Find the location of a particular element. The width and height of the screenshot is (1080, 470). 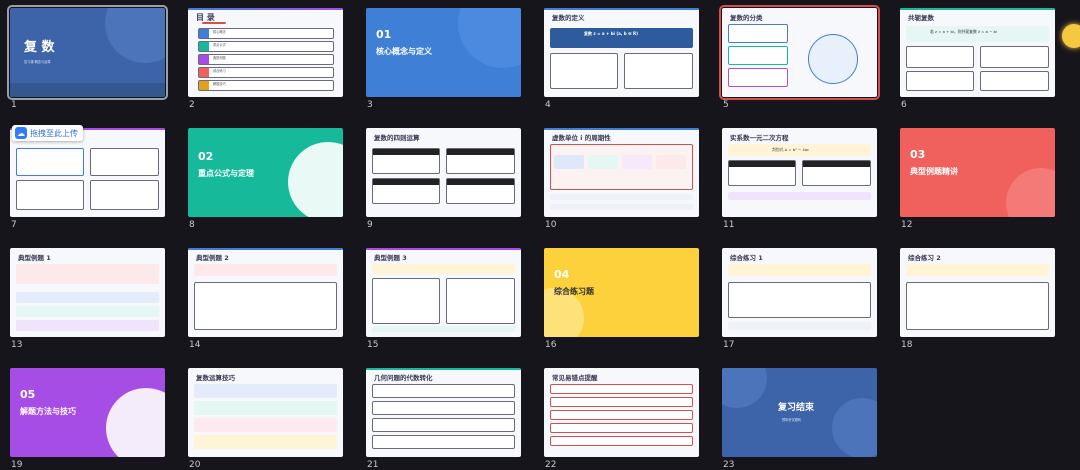

section-number: 01 is located at coordinates (384, 34).